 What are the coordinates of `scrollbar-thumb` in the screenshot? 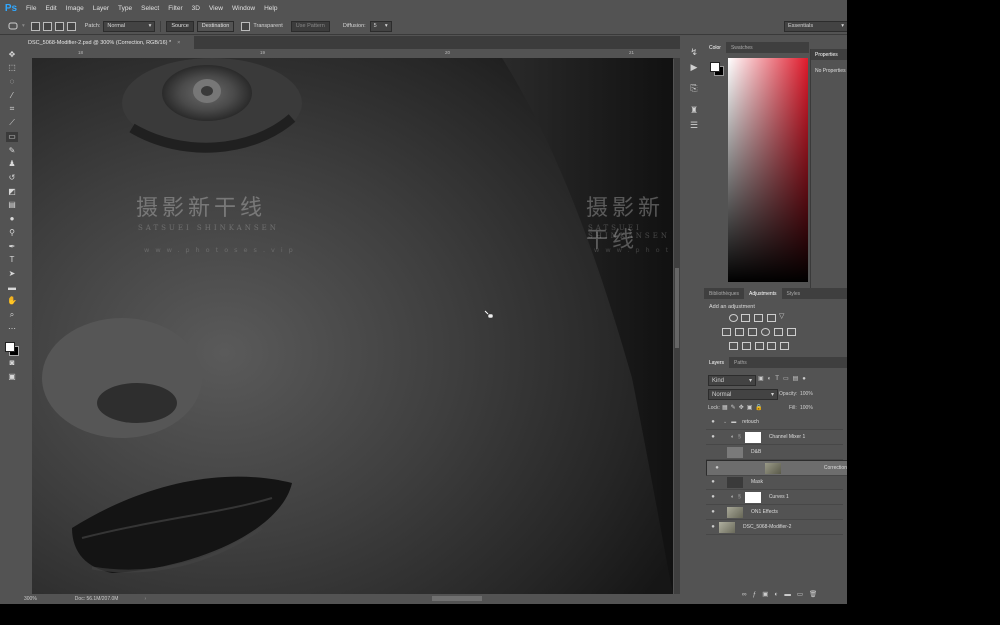 It's located at (677, 308).